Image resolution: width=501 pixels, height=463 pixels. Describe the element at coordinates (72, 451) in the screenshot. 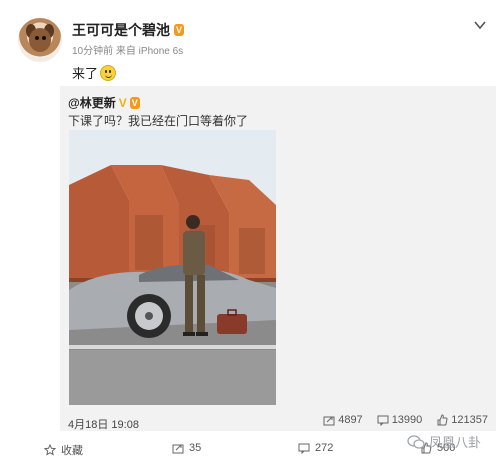

I see `favorite-label: 收藏` at that location.